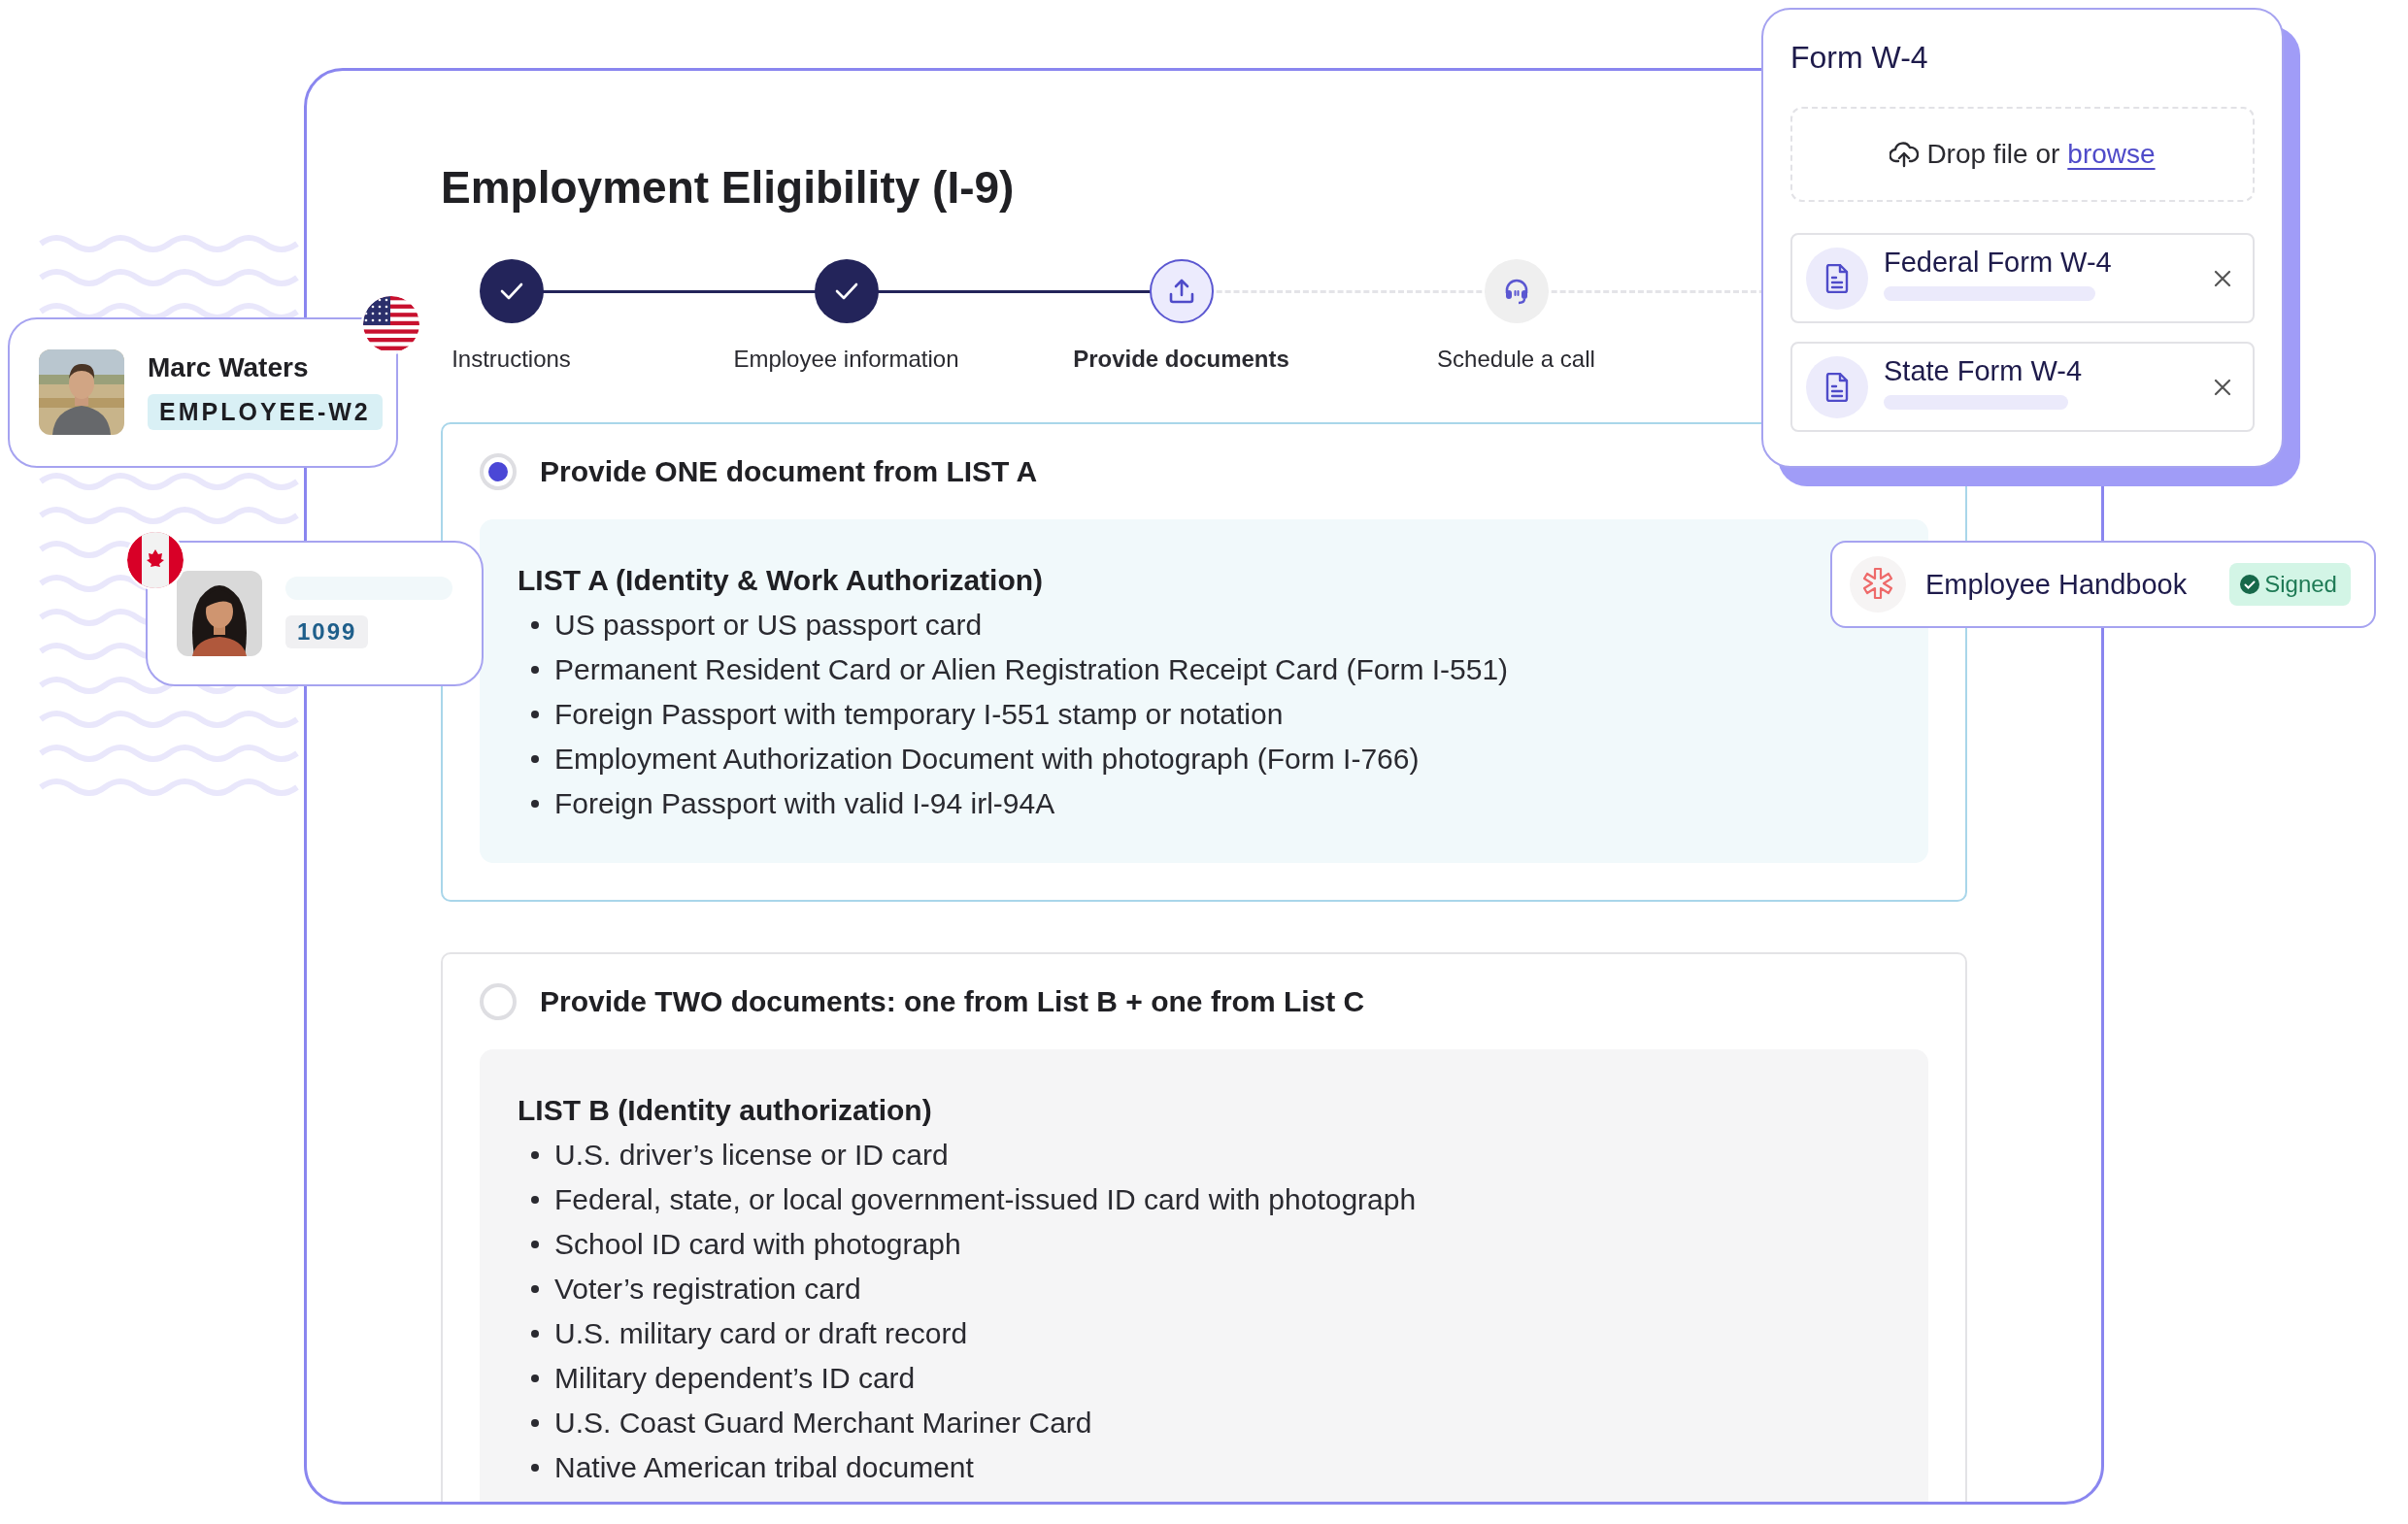 Image resolution: width=2408 pixels, height=1524 pixels. Describe the element at coordinates (987, 759) in the screenshot. I see `document-item: Employment Authorization Document with photograph (Form I-766)` at that location.